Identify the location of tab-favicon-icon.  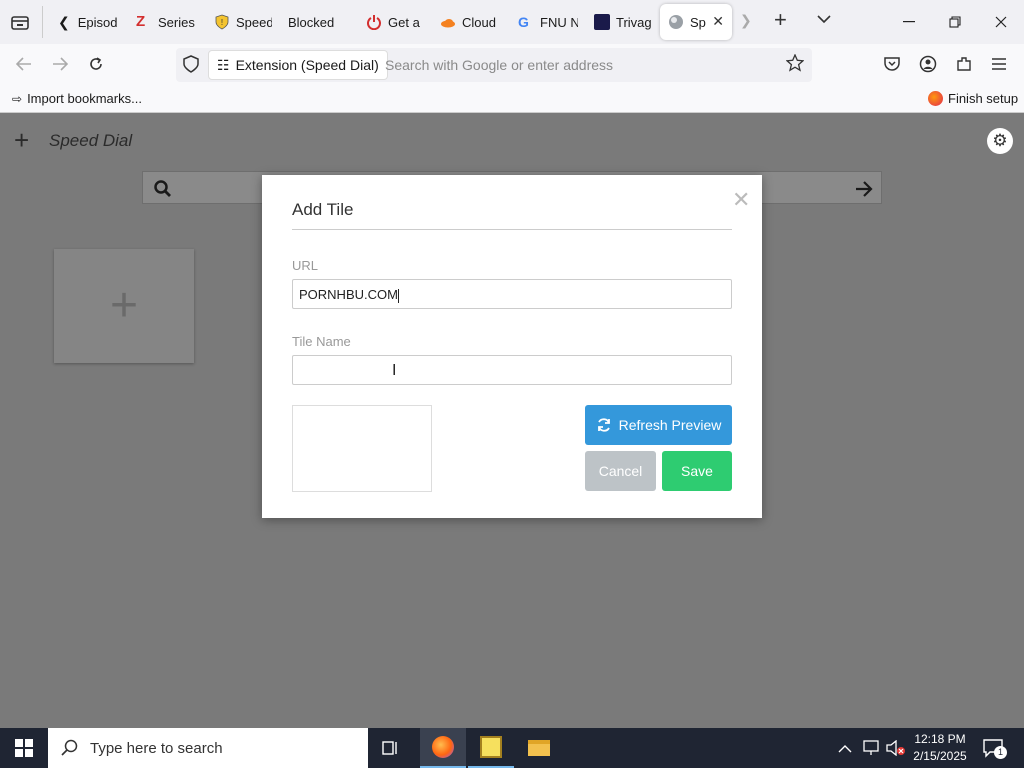
(602, 22).